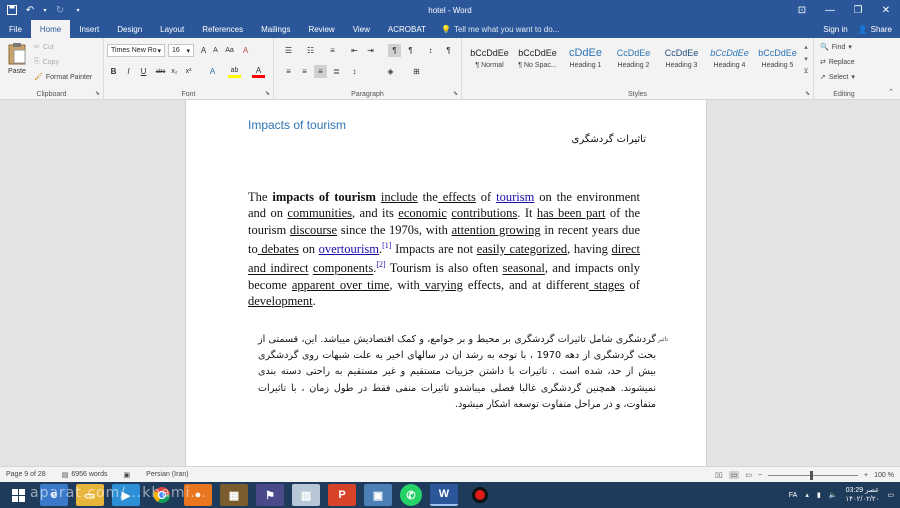 This screenshot has width=900, height=508. Describe the element at coordinates (136, 50) in the screenshot. I see `font-name-combo: Times New Ro ▾` at that location.